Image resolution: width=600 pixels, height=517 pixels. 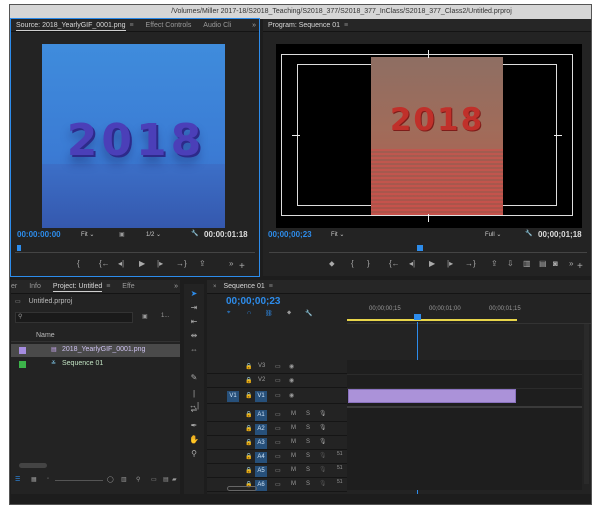 I want to click on icon-view-icon: ▦, so click(x=34, y=479).